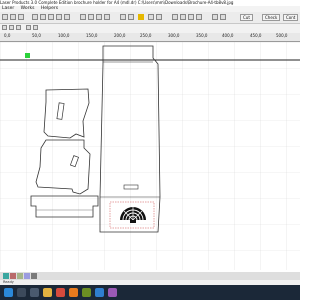 This screenshot has width=320, height=300. I want to click on ruler-label: 50,0, so click(36, 35).